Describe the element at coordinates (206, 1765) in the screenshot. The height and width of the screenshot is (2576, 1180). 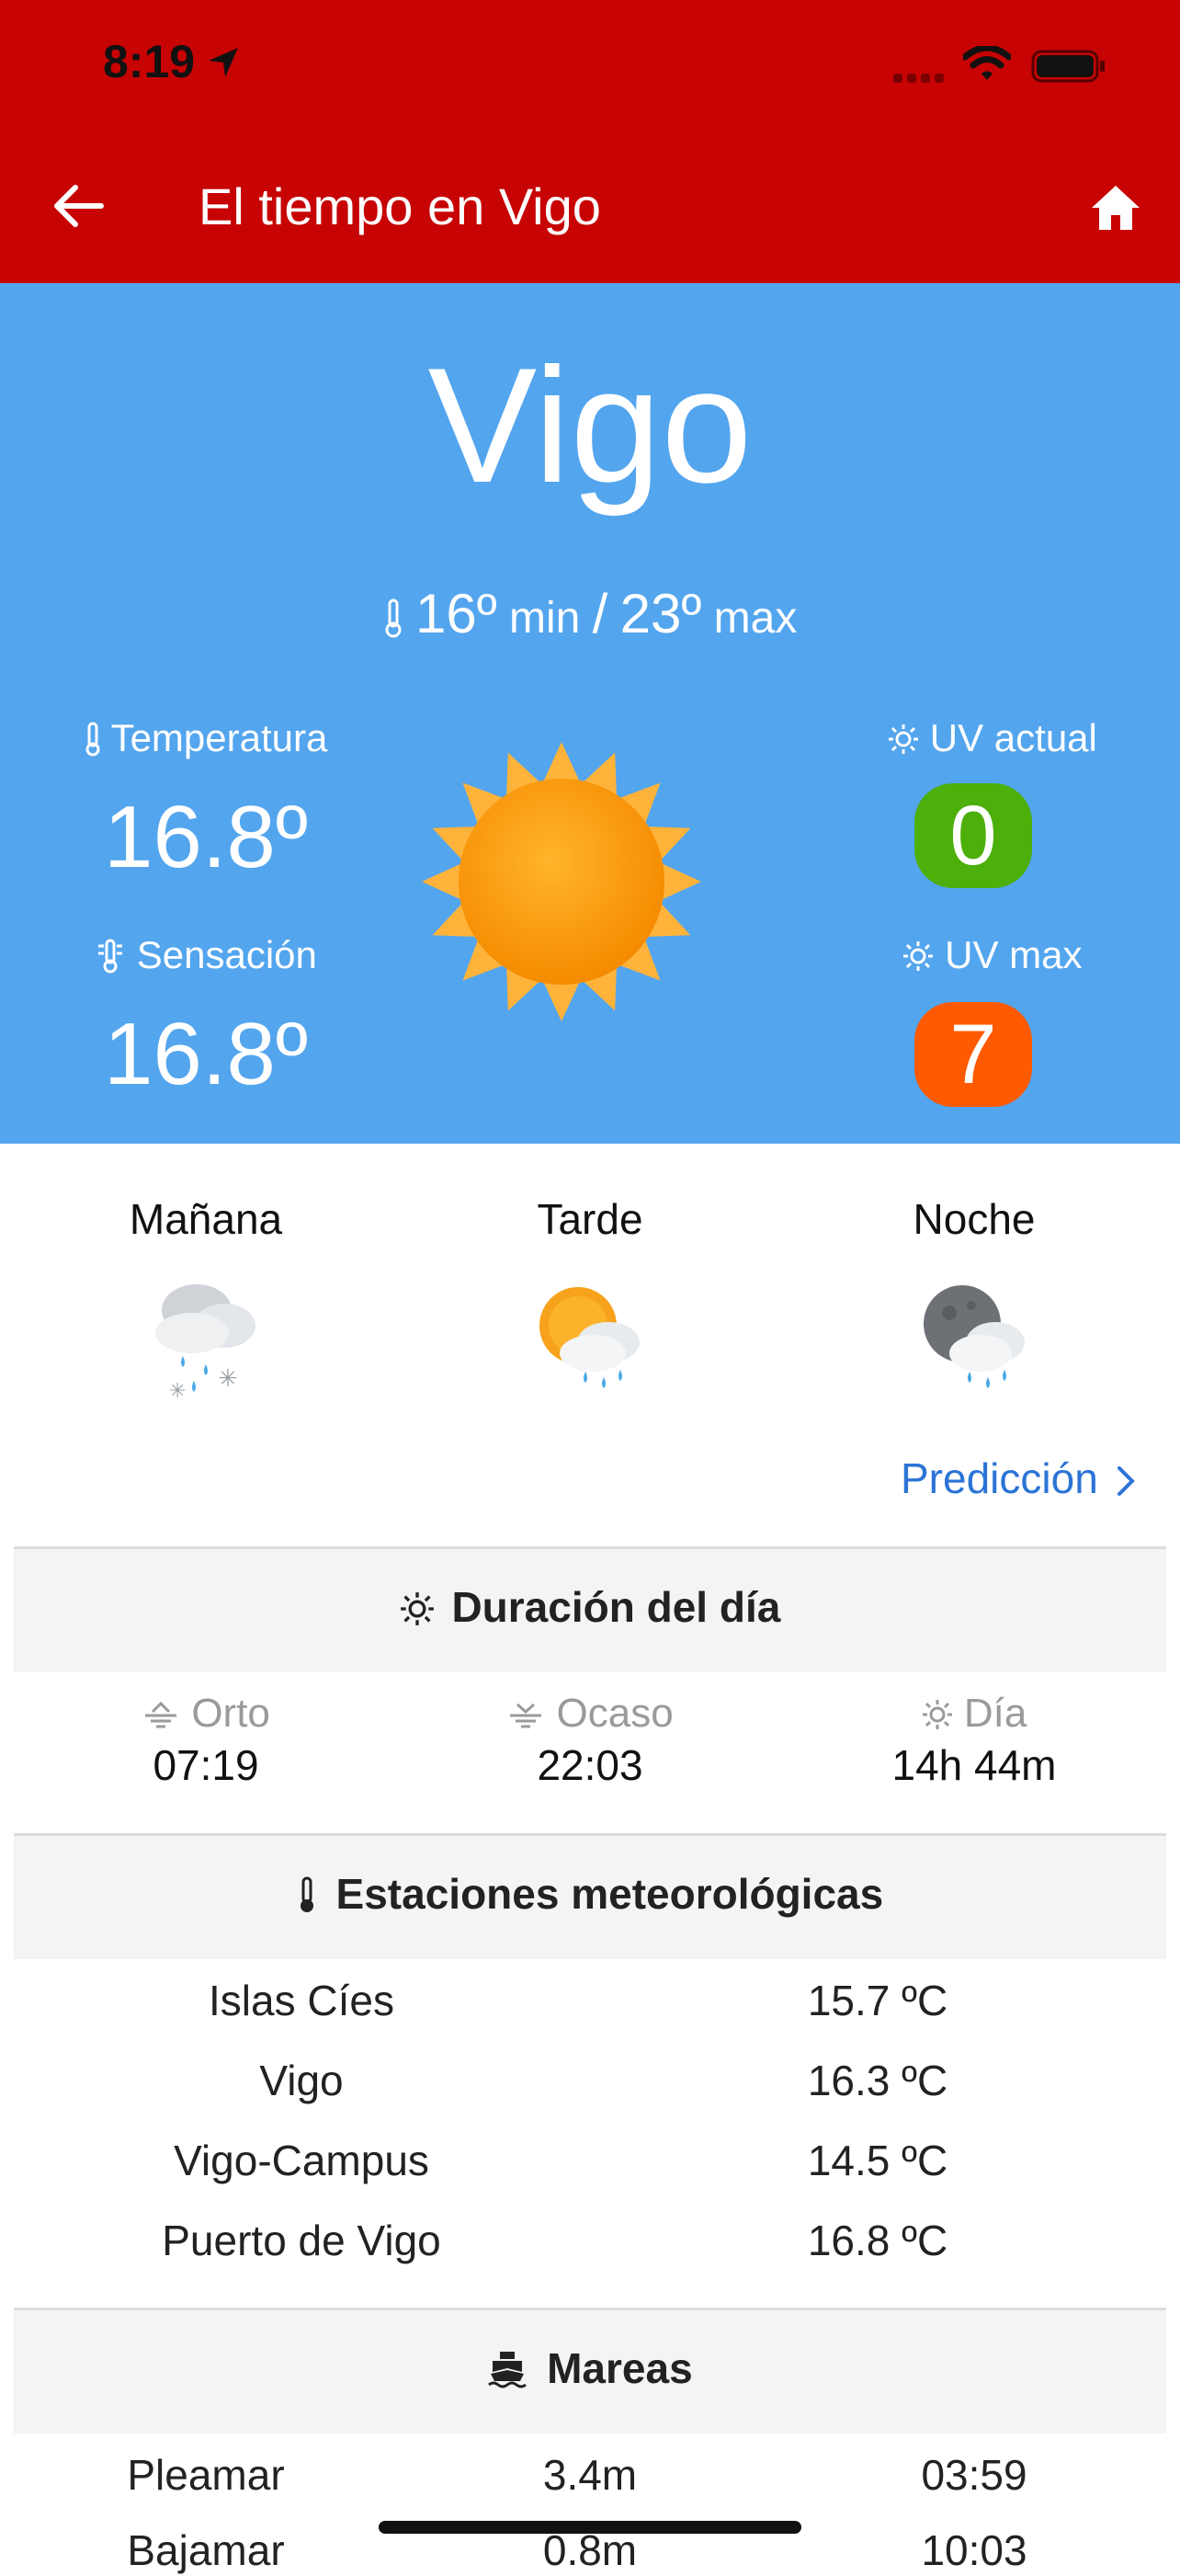
I see `sunrise-value: 07:19` at that location.